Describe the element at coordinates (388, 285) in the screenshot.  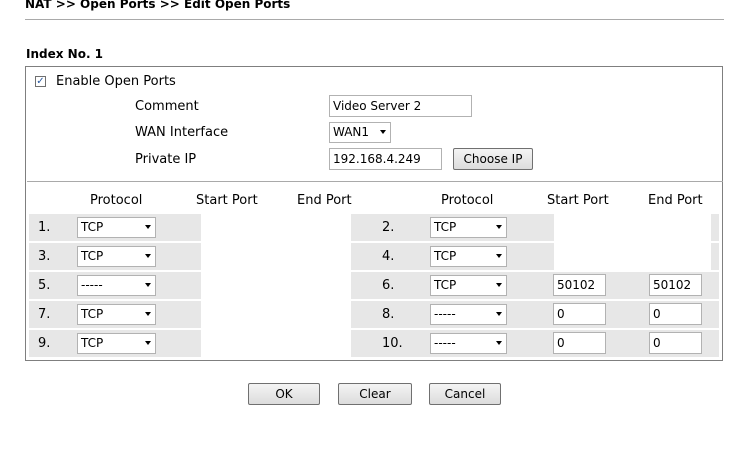
I see `row-number: 6.` at that location.